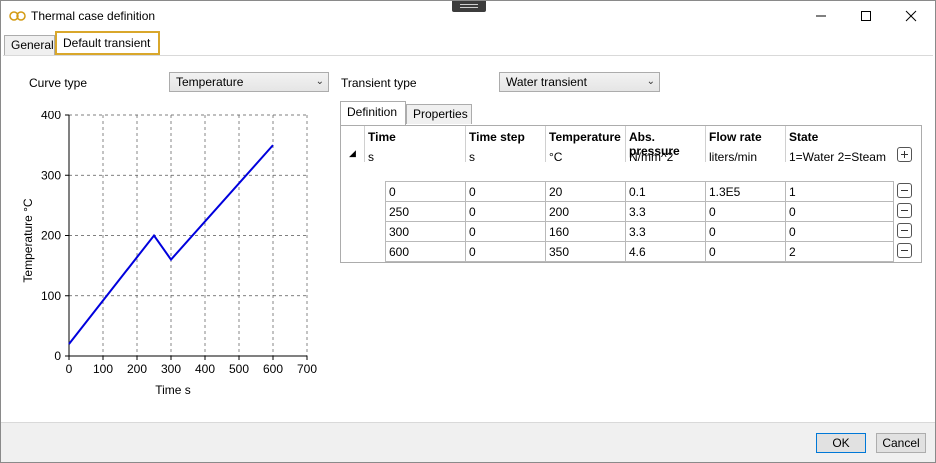 The image size is (936, 463). What do you see at coordinates (733, 157) in the screenshot?
I see `column-unit: liters/min` at bounding box center [733, 157].